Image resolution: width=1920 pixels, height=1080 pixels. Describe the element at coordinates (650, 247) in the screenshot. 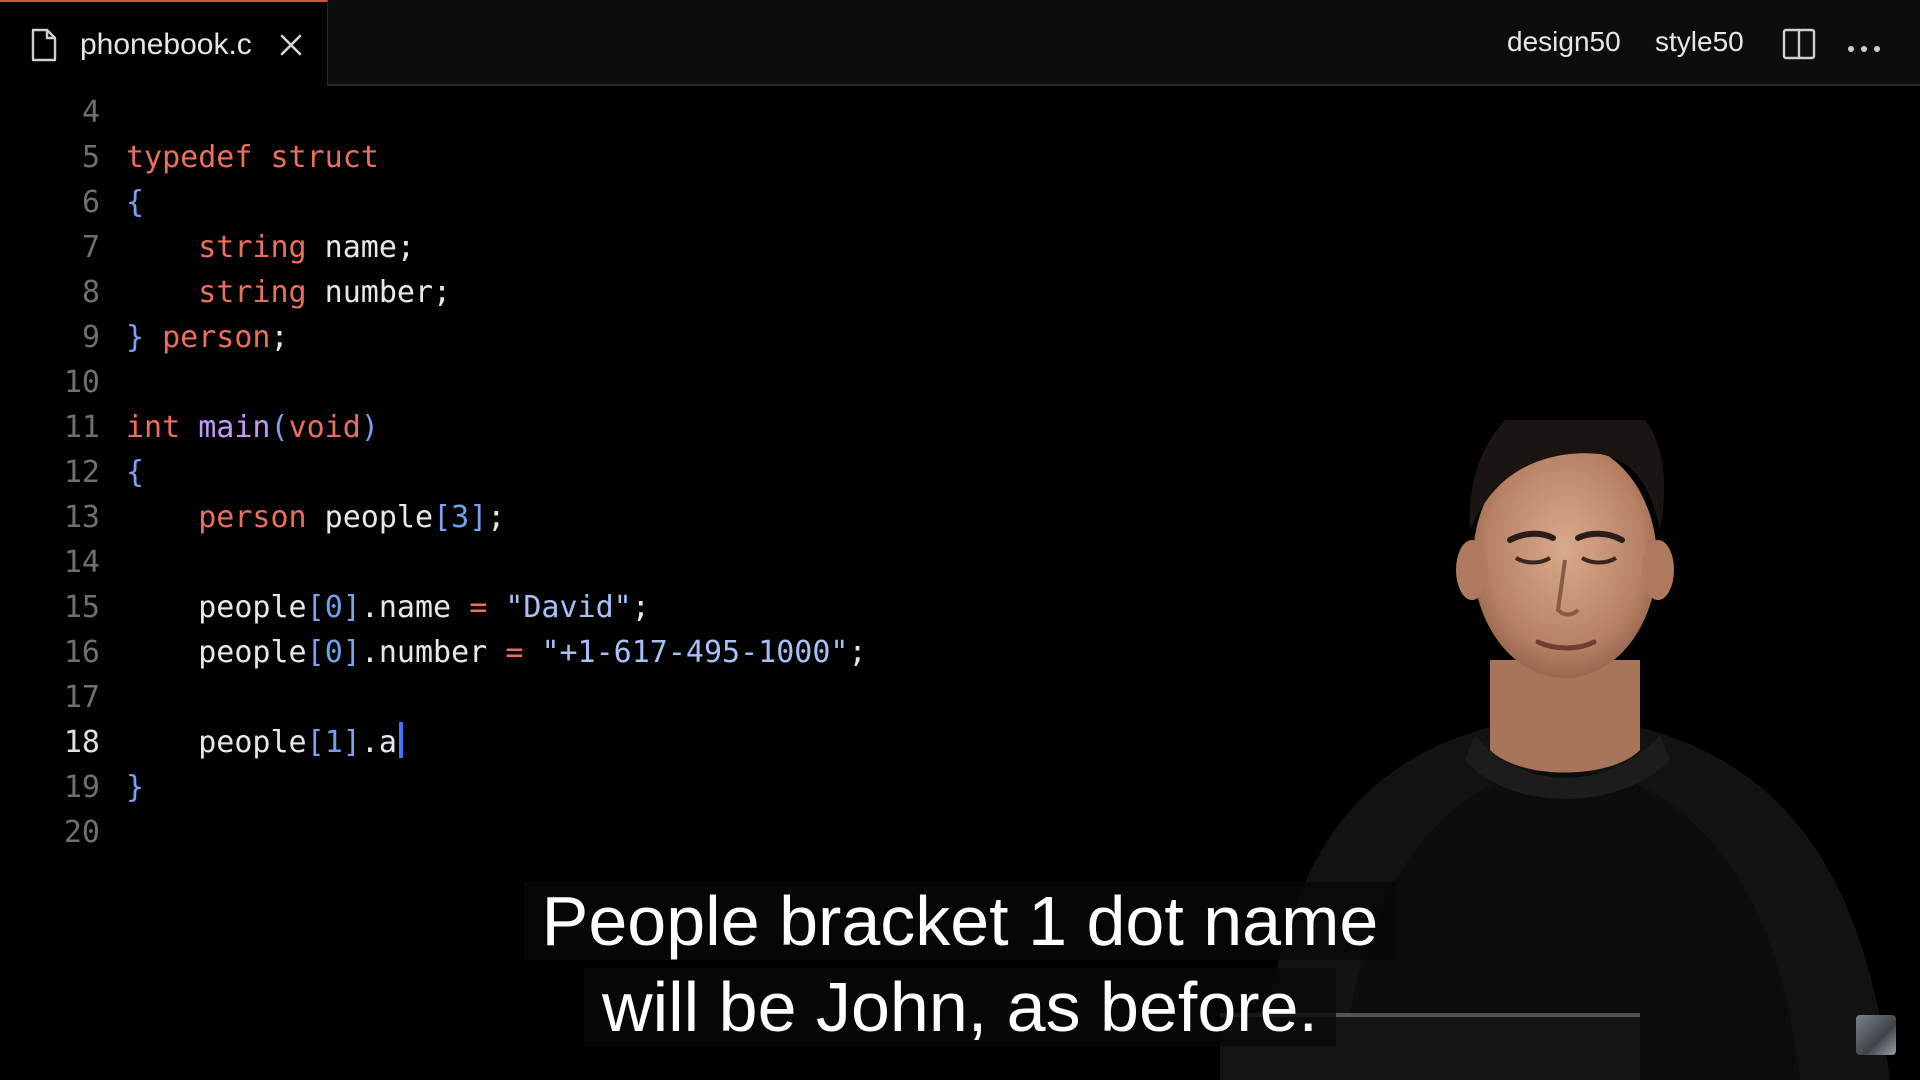

I see `code-line: 7 string name;` at that location.